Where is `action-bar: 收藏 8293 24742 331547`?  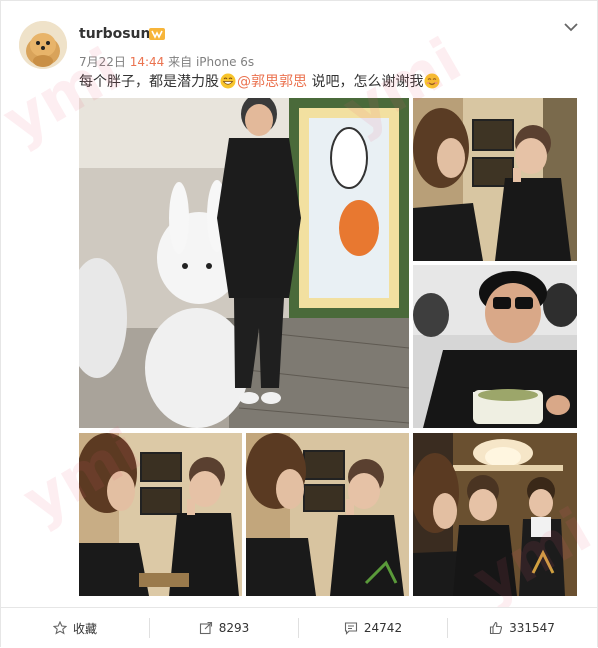 action-bar: 收藏 8293 24742 331547 is located at coordinates (299, 627).